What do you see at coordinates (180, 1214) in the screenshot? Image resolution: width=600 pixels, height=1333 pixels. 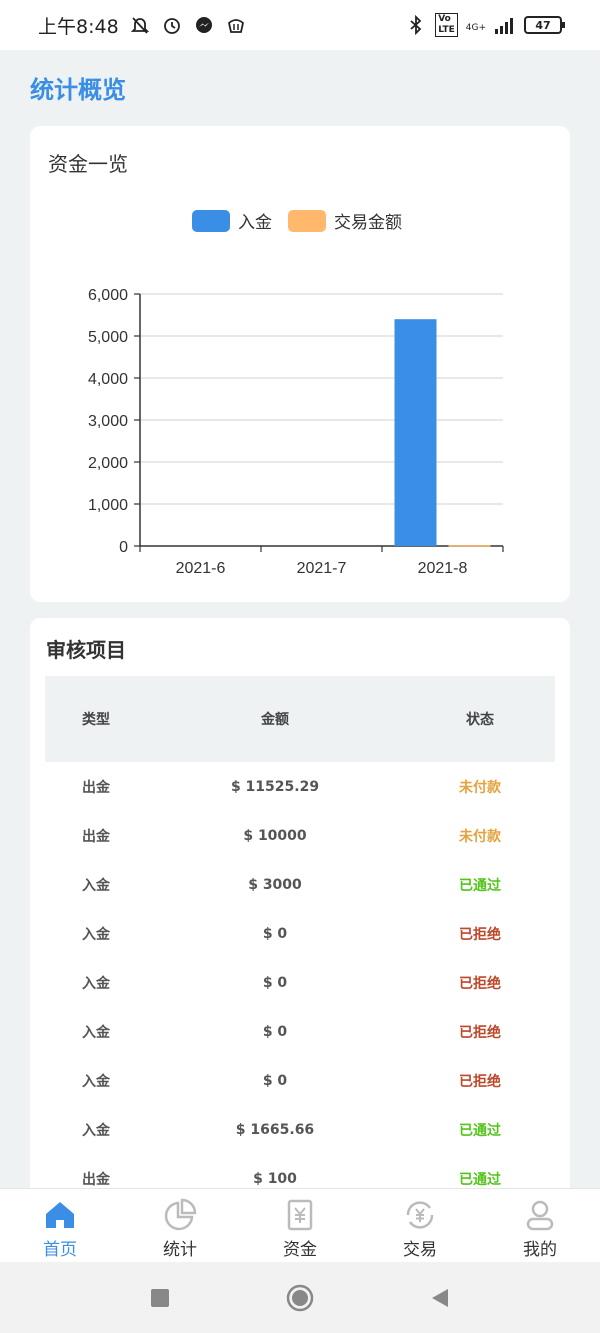 I see `pie-chart-icon` at bounding box center [180, 1214].